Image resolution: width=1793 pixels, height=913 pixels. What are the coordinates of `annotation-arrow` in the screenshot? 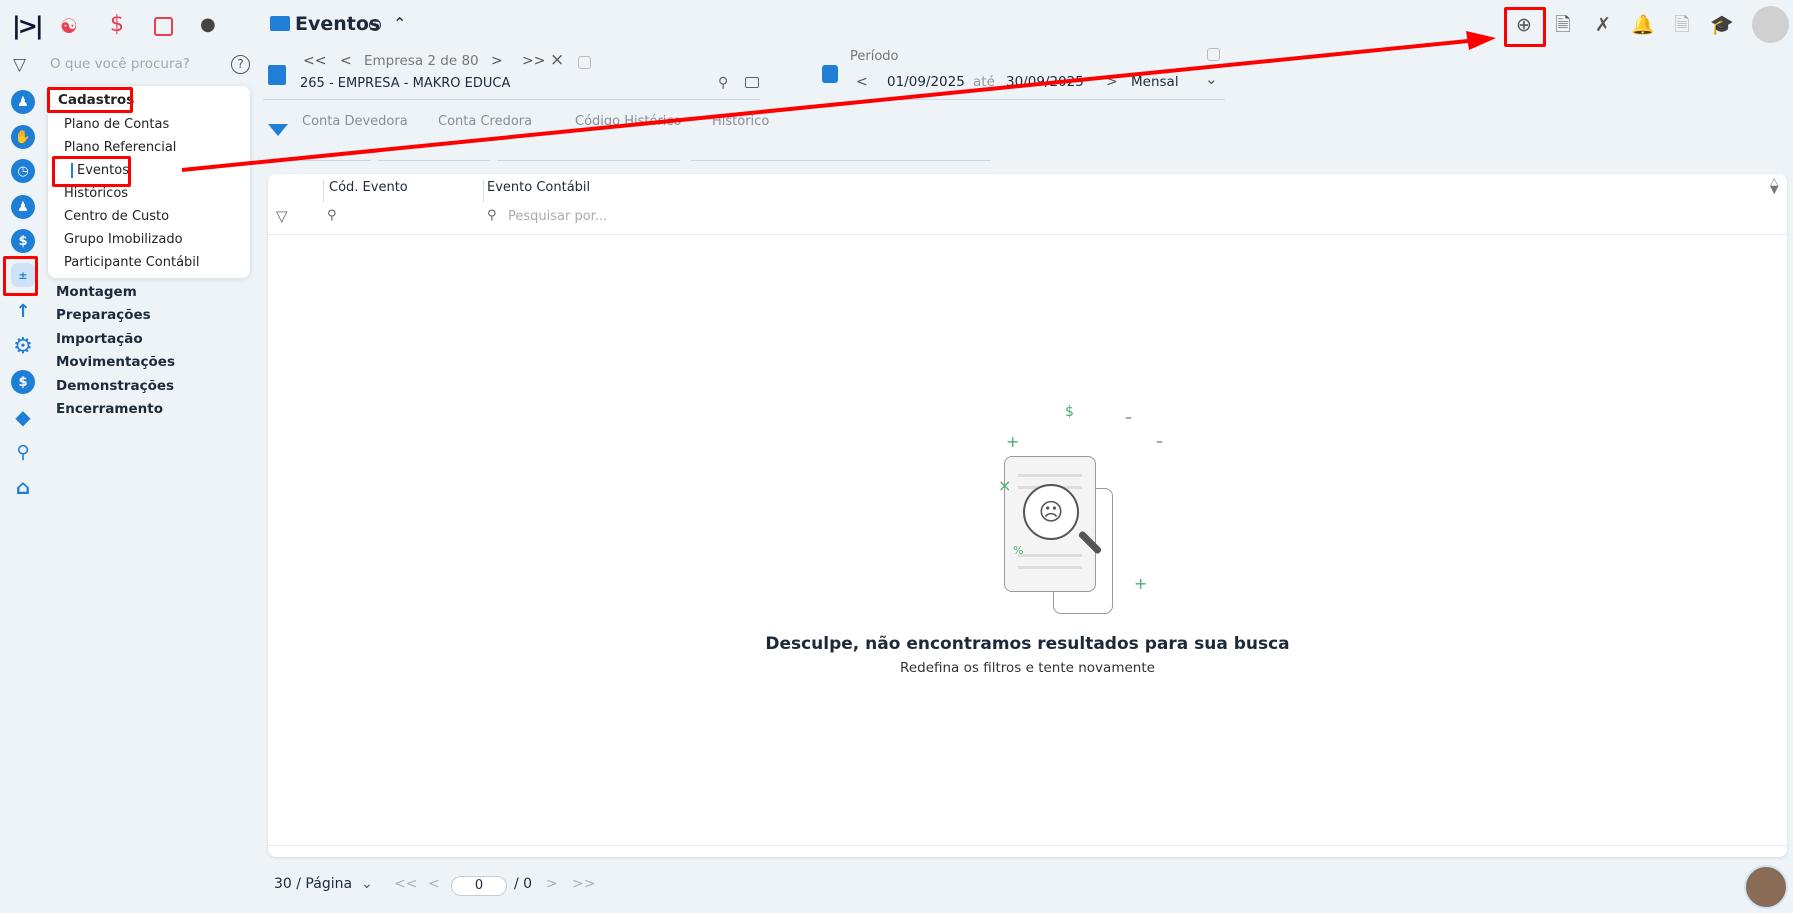 It's located at (838, 101).